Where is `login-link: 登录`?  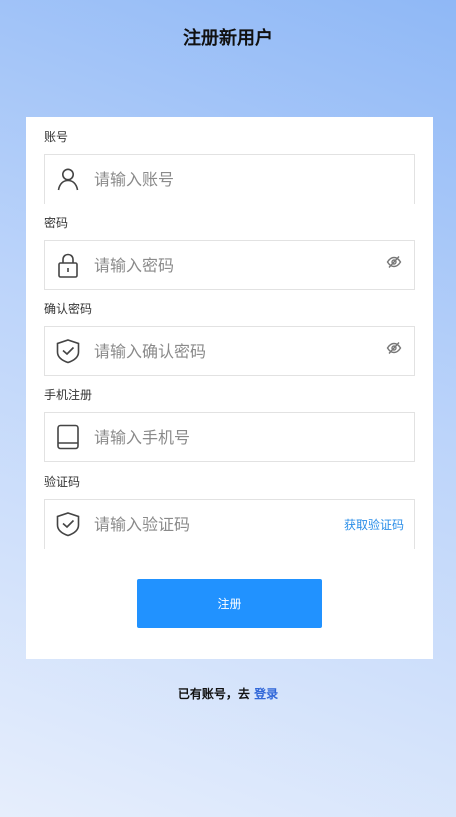
login-link: 登录 is located at coordinates (266, 694).